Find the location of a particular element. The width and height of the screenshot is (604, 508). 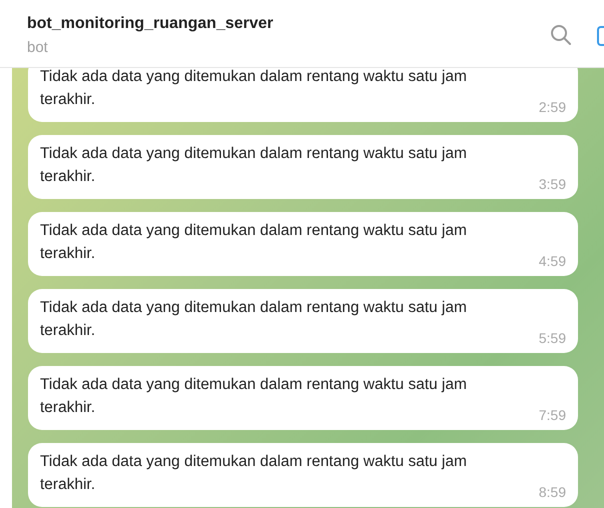

message-time: 3:59 is located at coordinates (552, 184).